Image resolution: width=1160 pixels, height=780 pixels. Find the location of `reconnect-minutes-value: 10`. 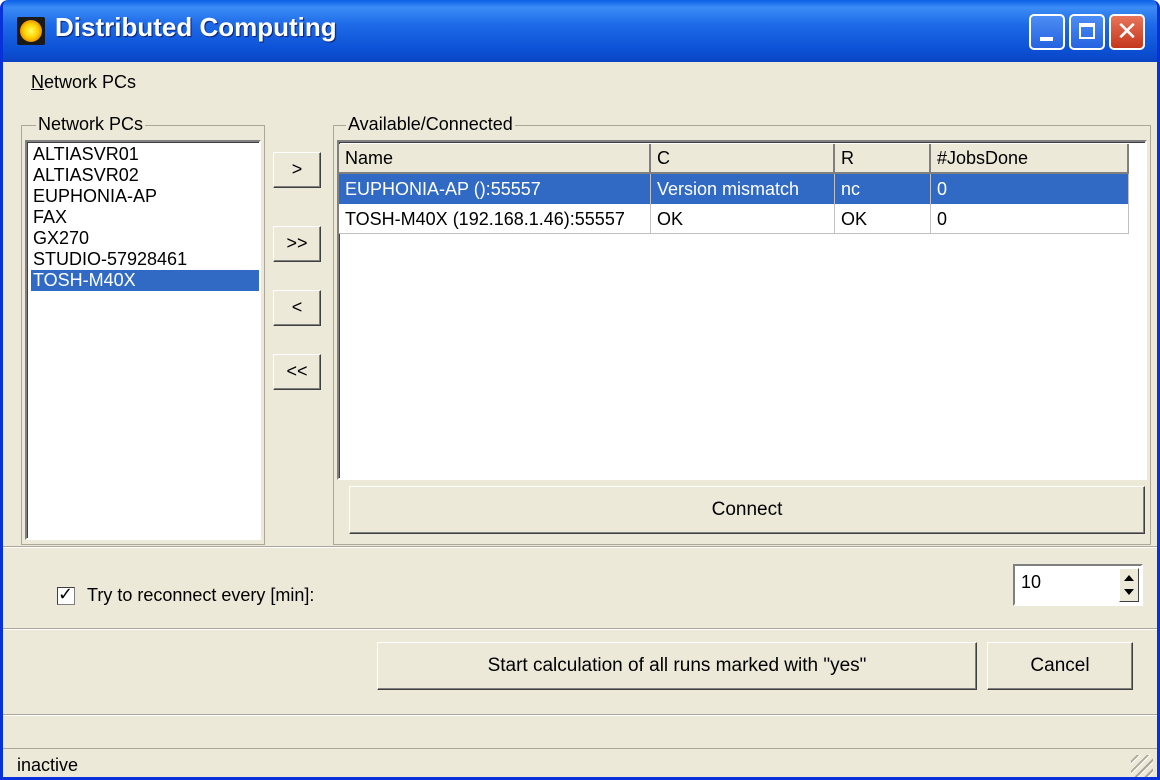

reconnect-minutes-value: 10 is located at coordinates (1031, 582).